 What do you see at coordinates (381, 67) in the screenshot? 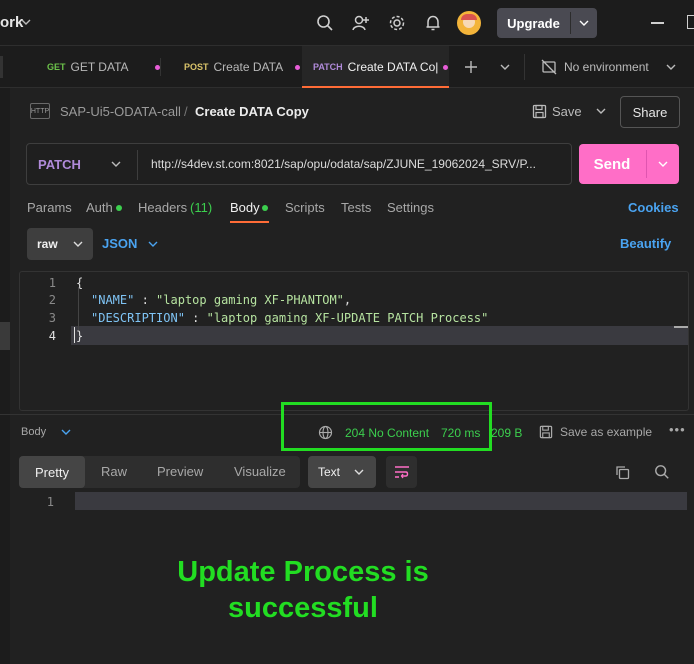
I see `tab-create-data-copy: PATCH Create DATA Co|` at bounding box center [381, 67].